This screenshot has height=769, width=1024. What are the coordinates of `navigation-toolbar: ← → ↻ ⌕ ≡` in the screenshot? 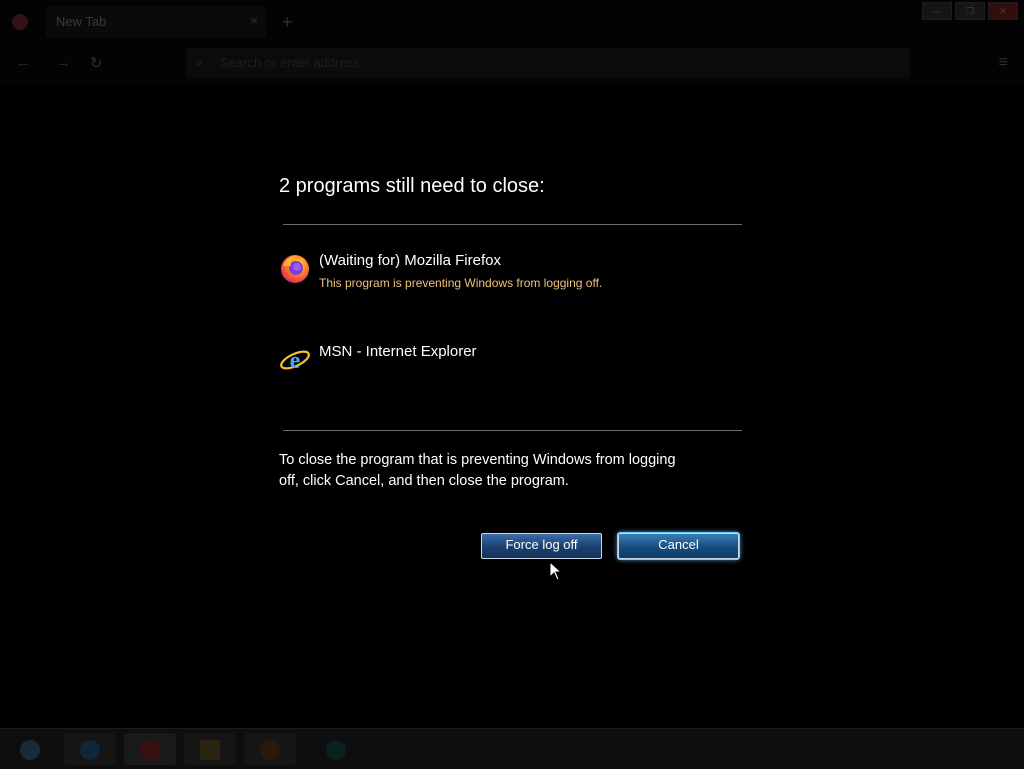 It's located at (512, 64).